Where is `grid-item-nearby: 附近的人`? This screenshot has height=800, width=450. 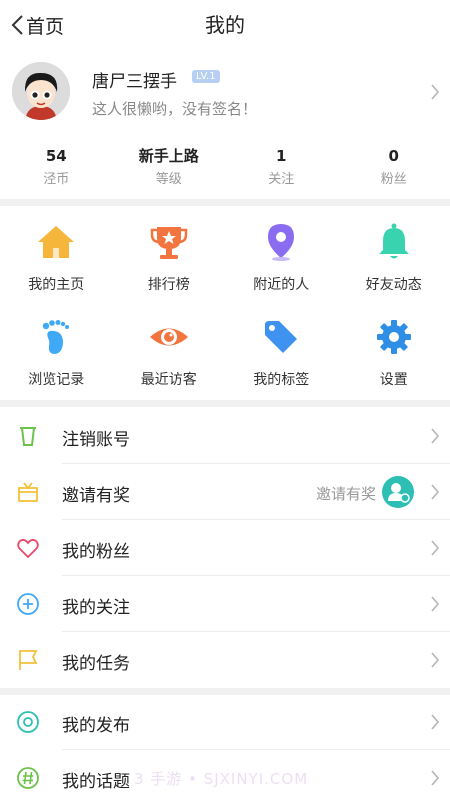
grid-item-nearby: 附近的人 is located at coordinates (281, 257).